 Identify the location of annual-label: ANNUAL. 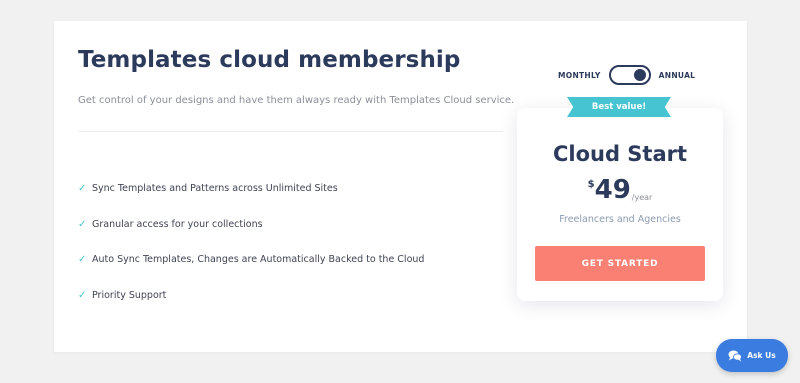
(677, 75).